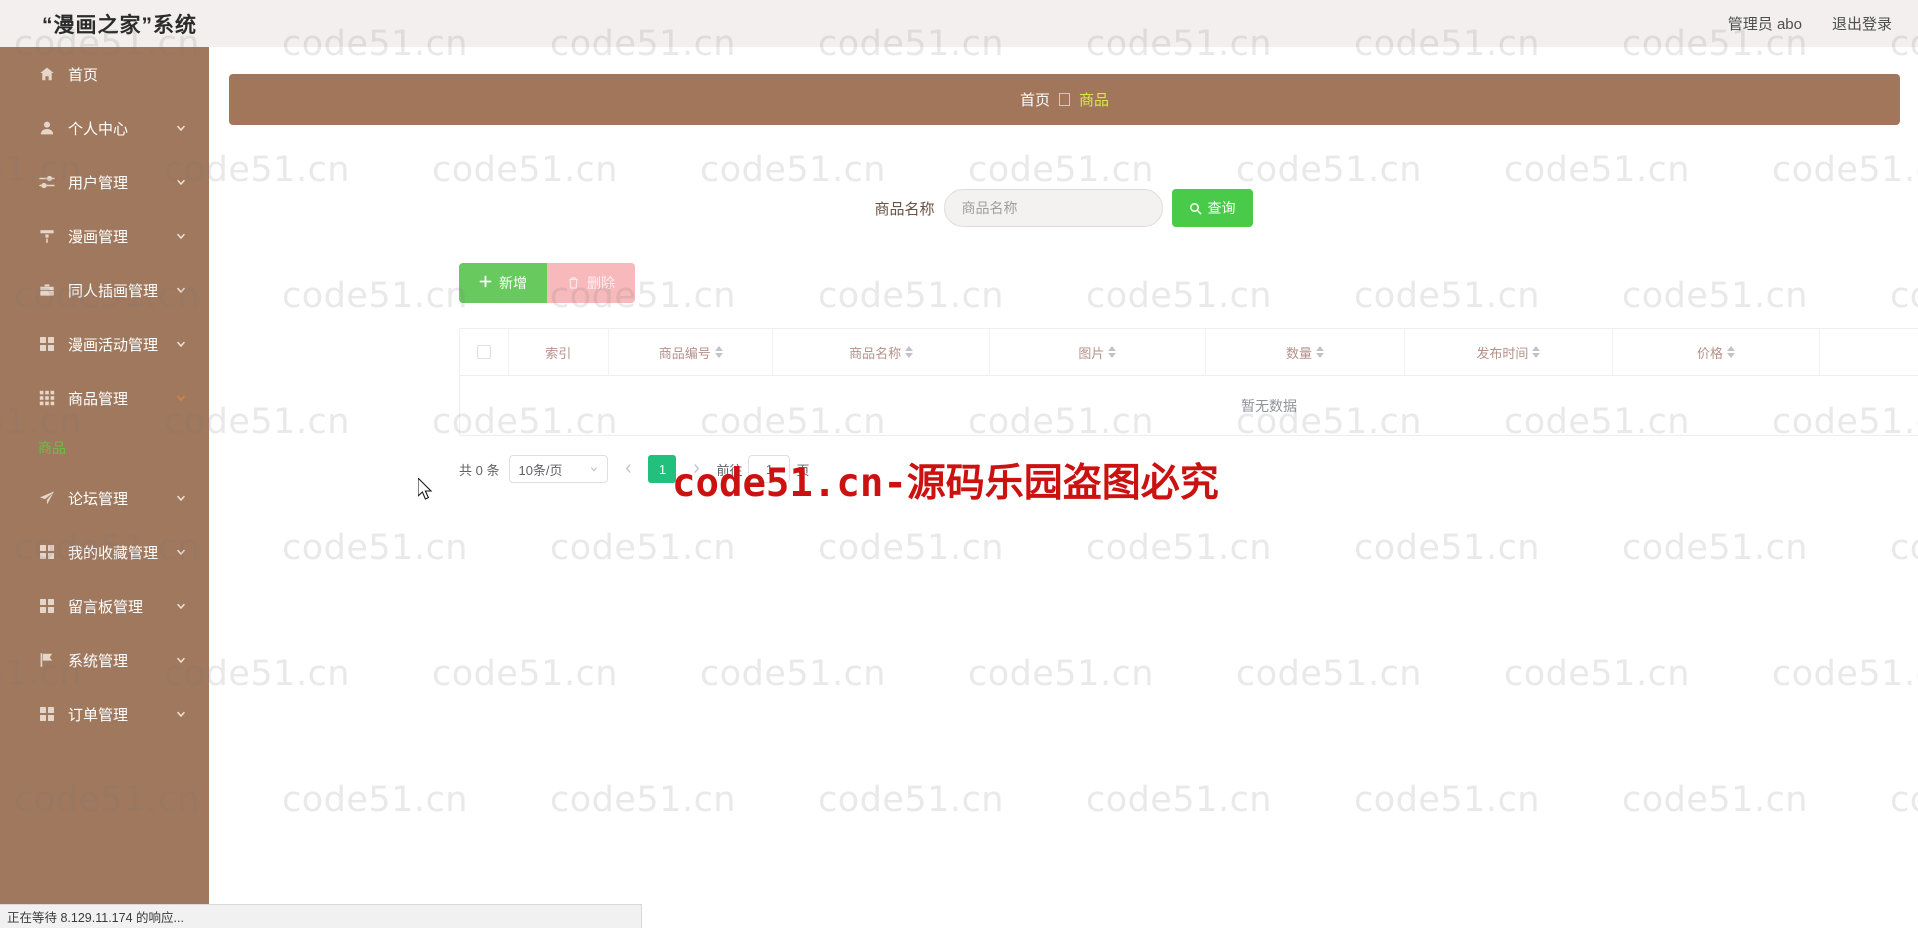  What do you see at coordinates (1053, 208) in the screenshot?
I see `product-name-search-input` at bounding box center [1053, 208].